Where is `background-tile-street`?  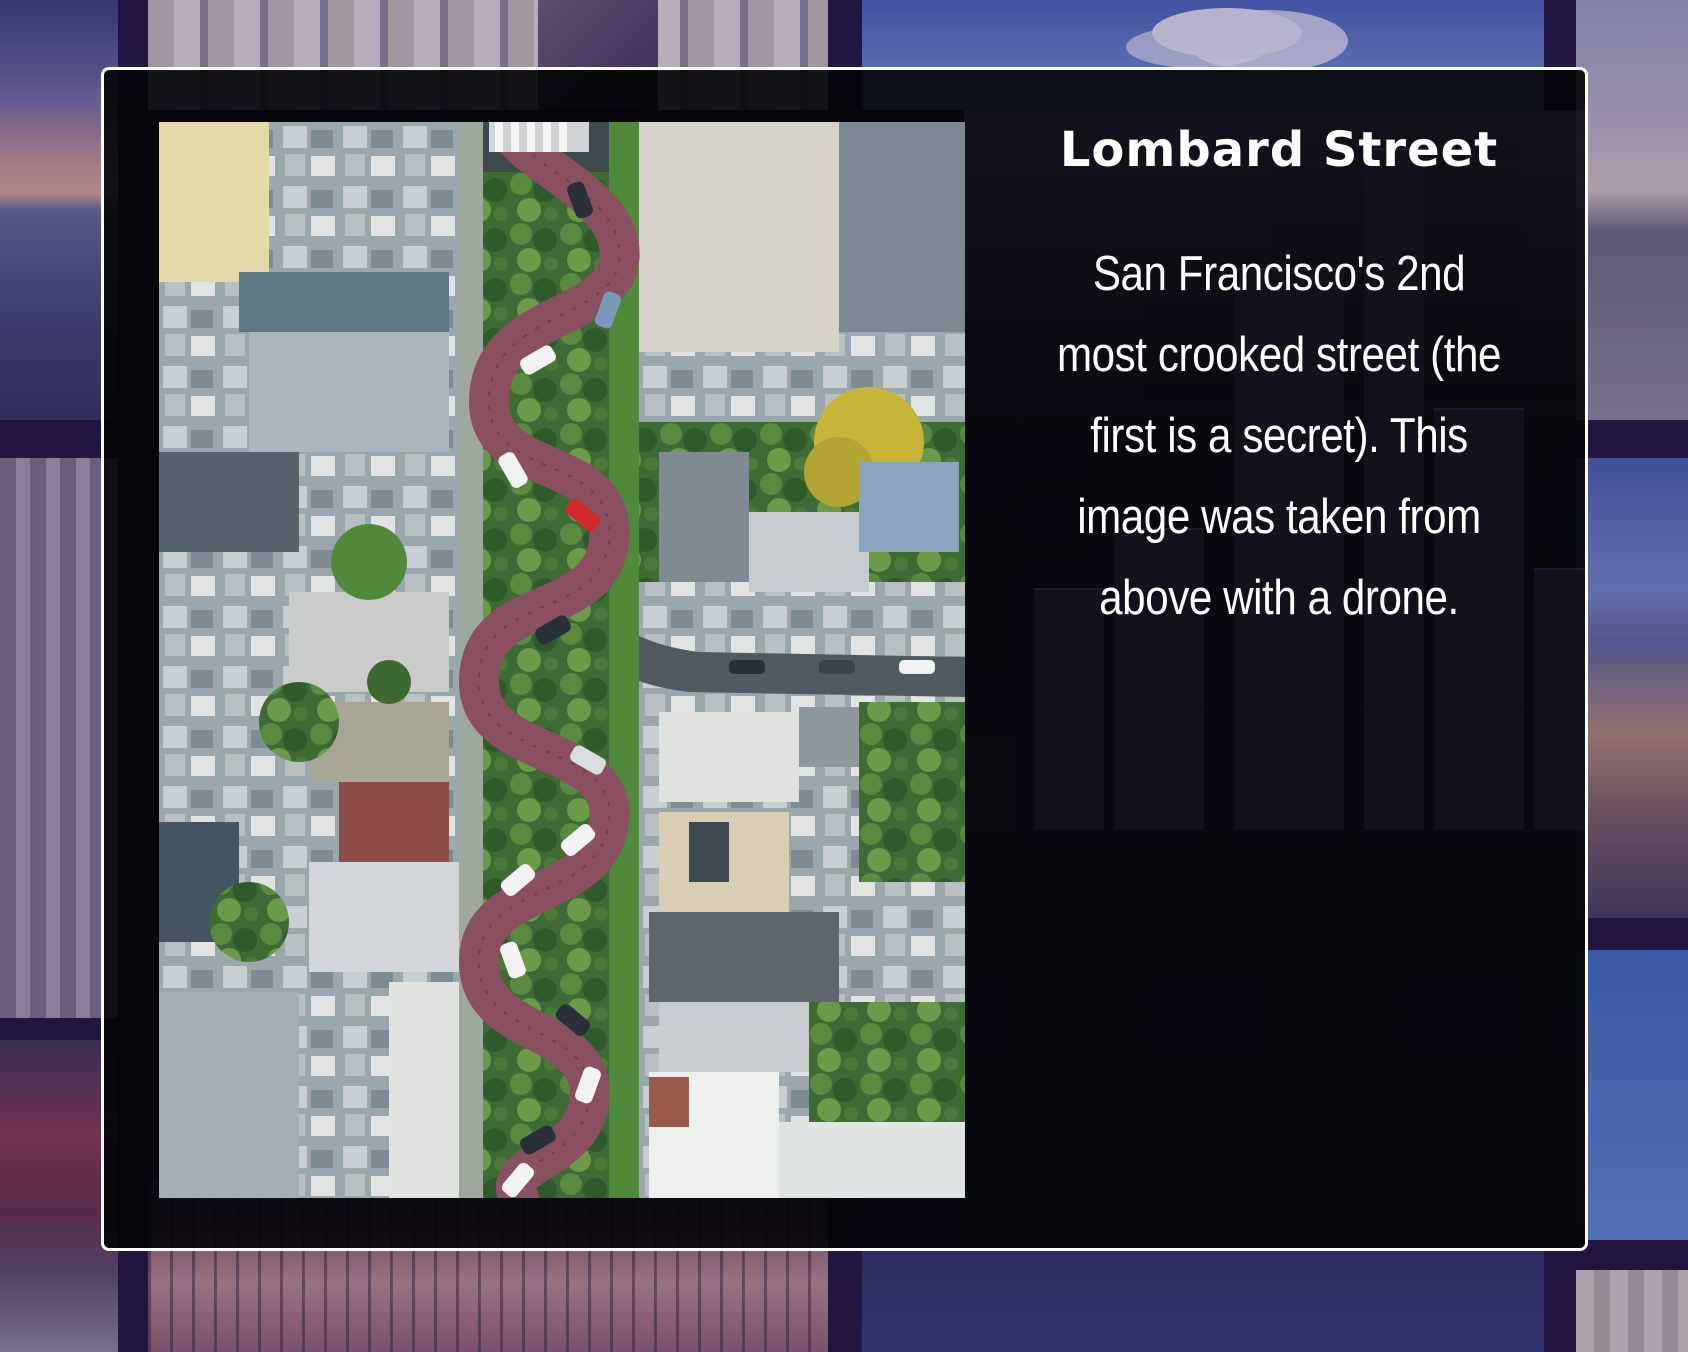
background-tile-street is located at coordinates (1632, 210).